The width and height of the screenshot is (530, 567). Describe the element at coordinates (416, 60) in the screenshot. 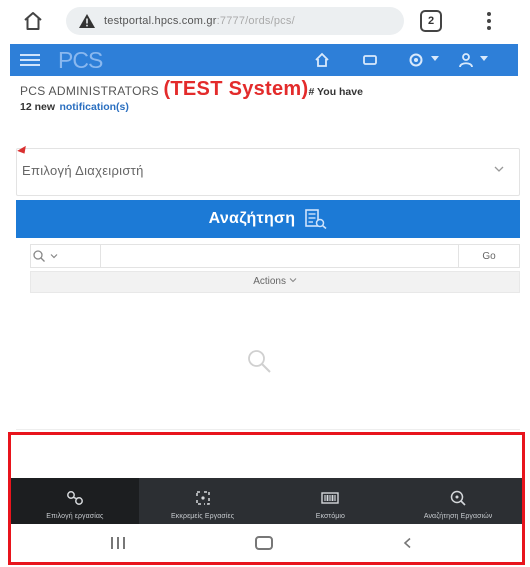

I see `settings-icon` at that location.